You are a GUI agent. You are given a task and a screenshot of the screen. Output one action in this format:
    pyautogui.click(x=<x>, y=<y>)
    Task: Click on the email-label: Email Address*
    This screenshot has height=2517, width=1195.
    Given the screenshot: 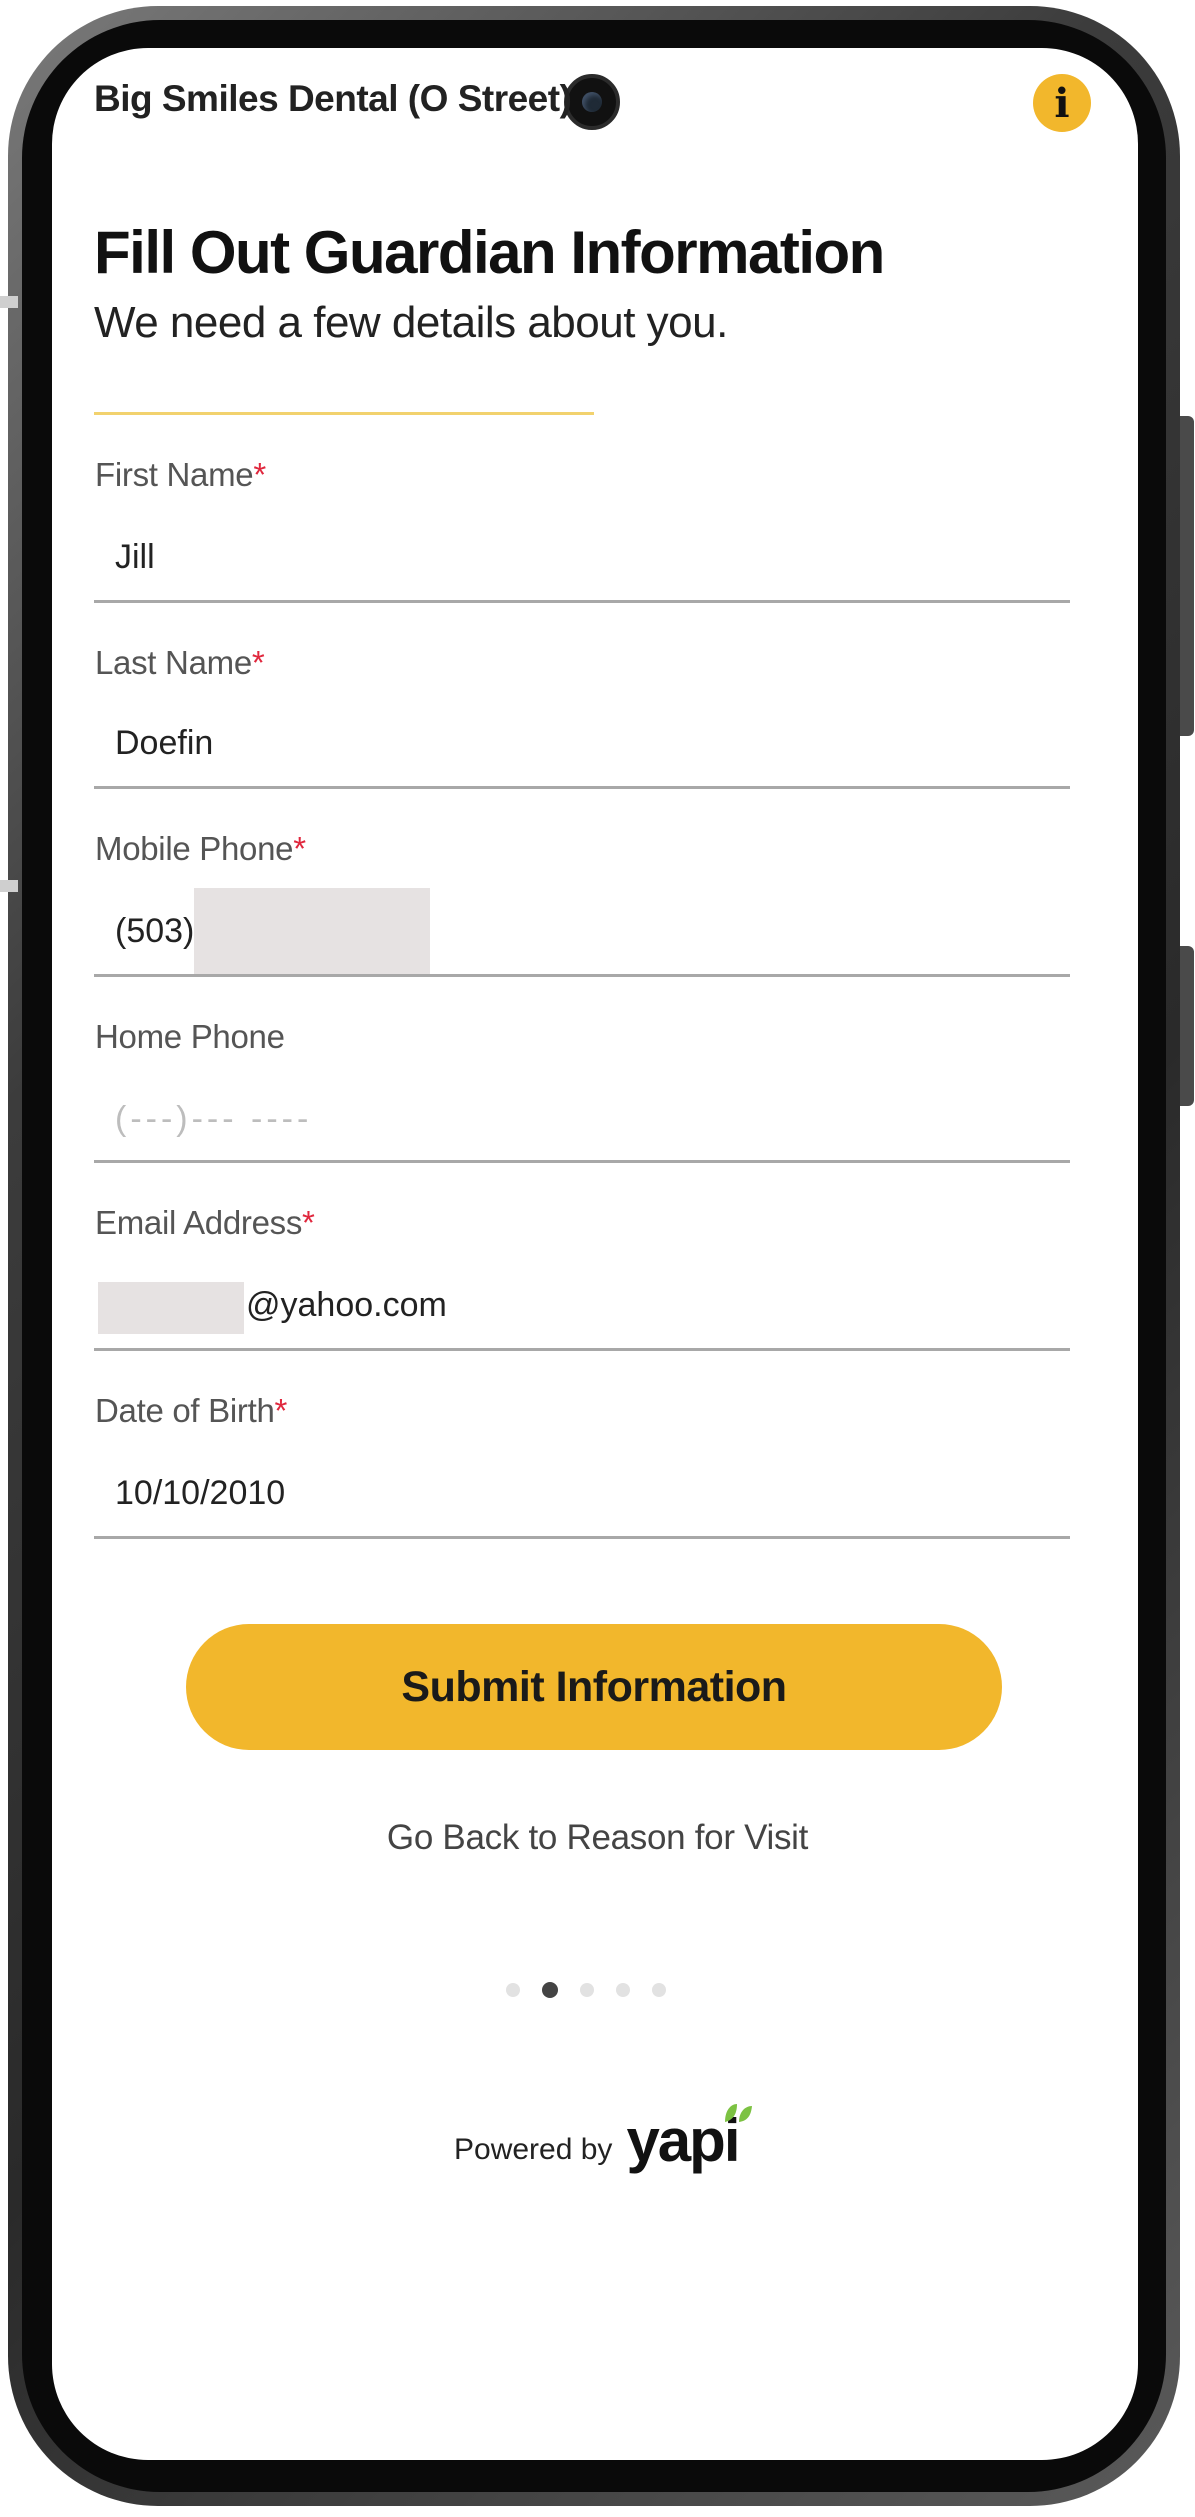 What is the action you would take?
    pyautogui.click(x=205, y=1222)
    